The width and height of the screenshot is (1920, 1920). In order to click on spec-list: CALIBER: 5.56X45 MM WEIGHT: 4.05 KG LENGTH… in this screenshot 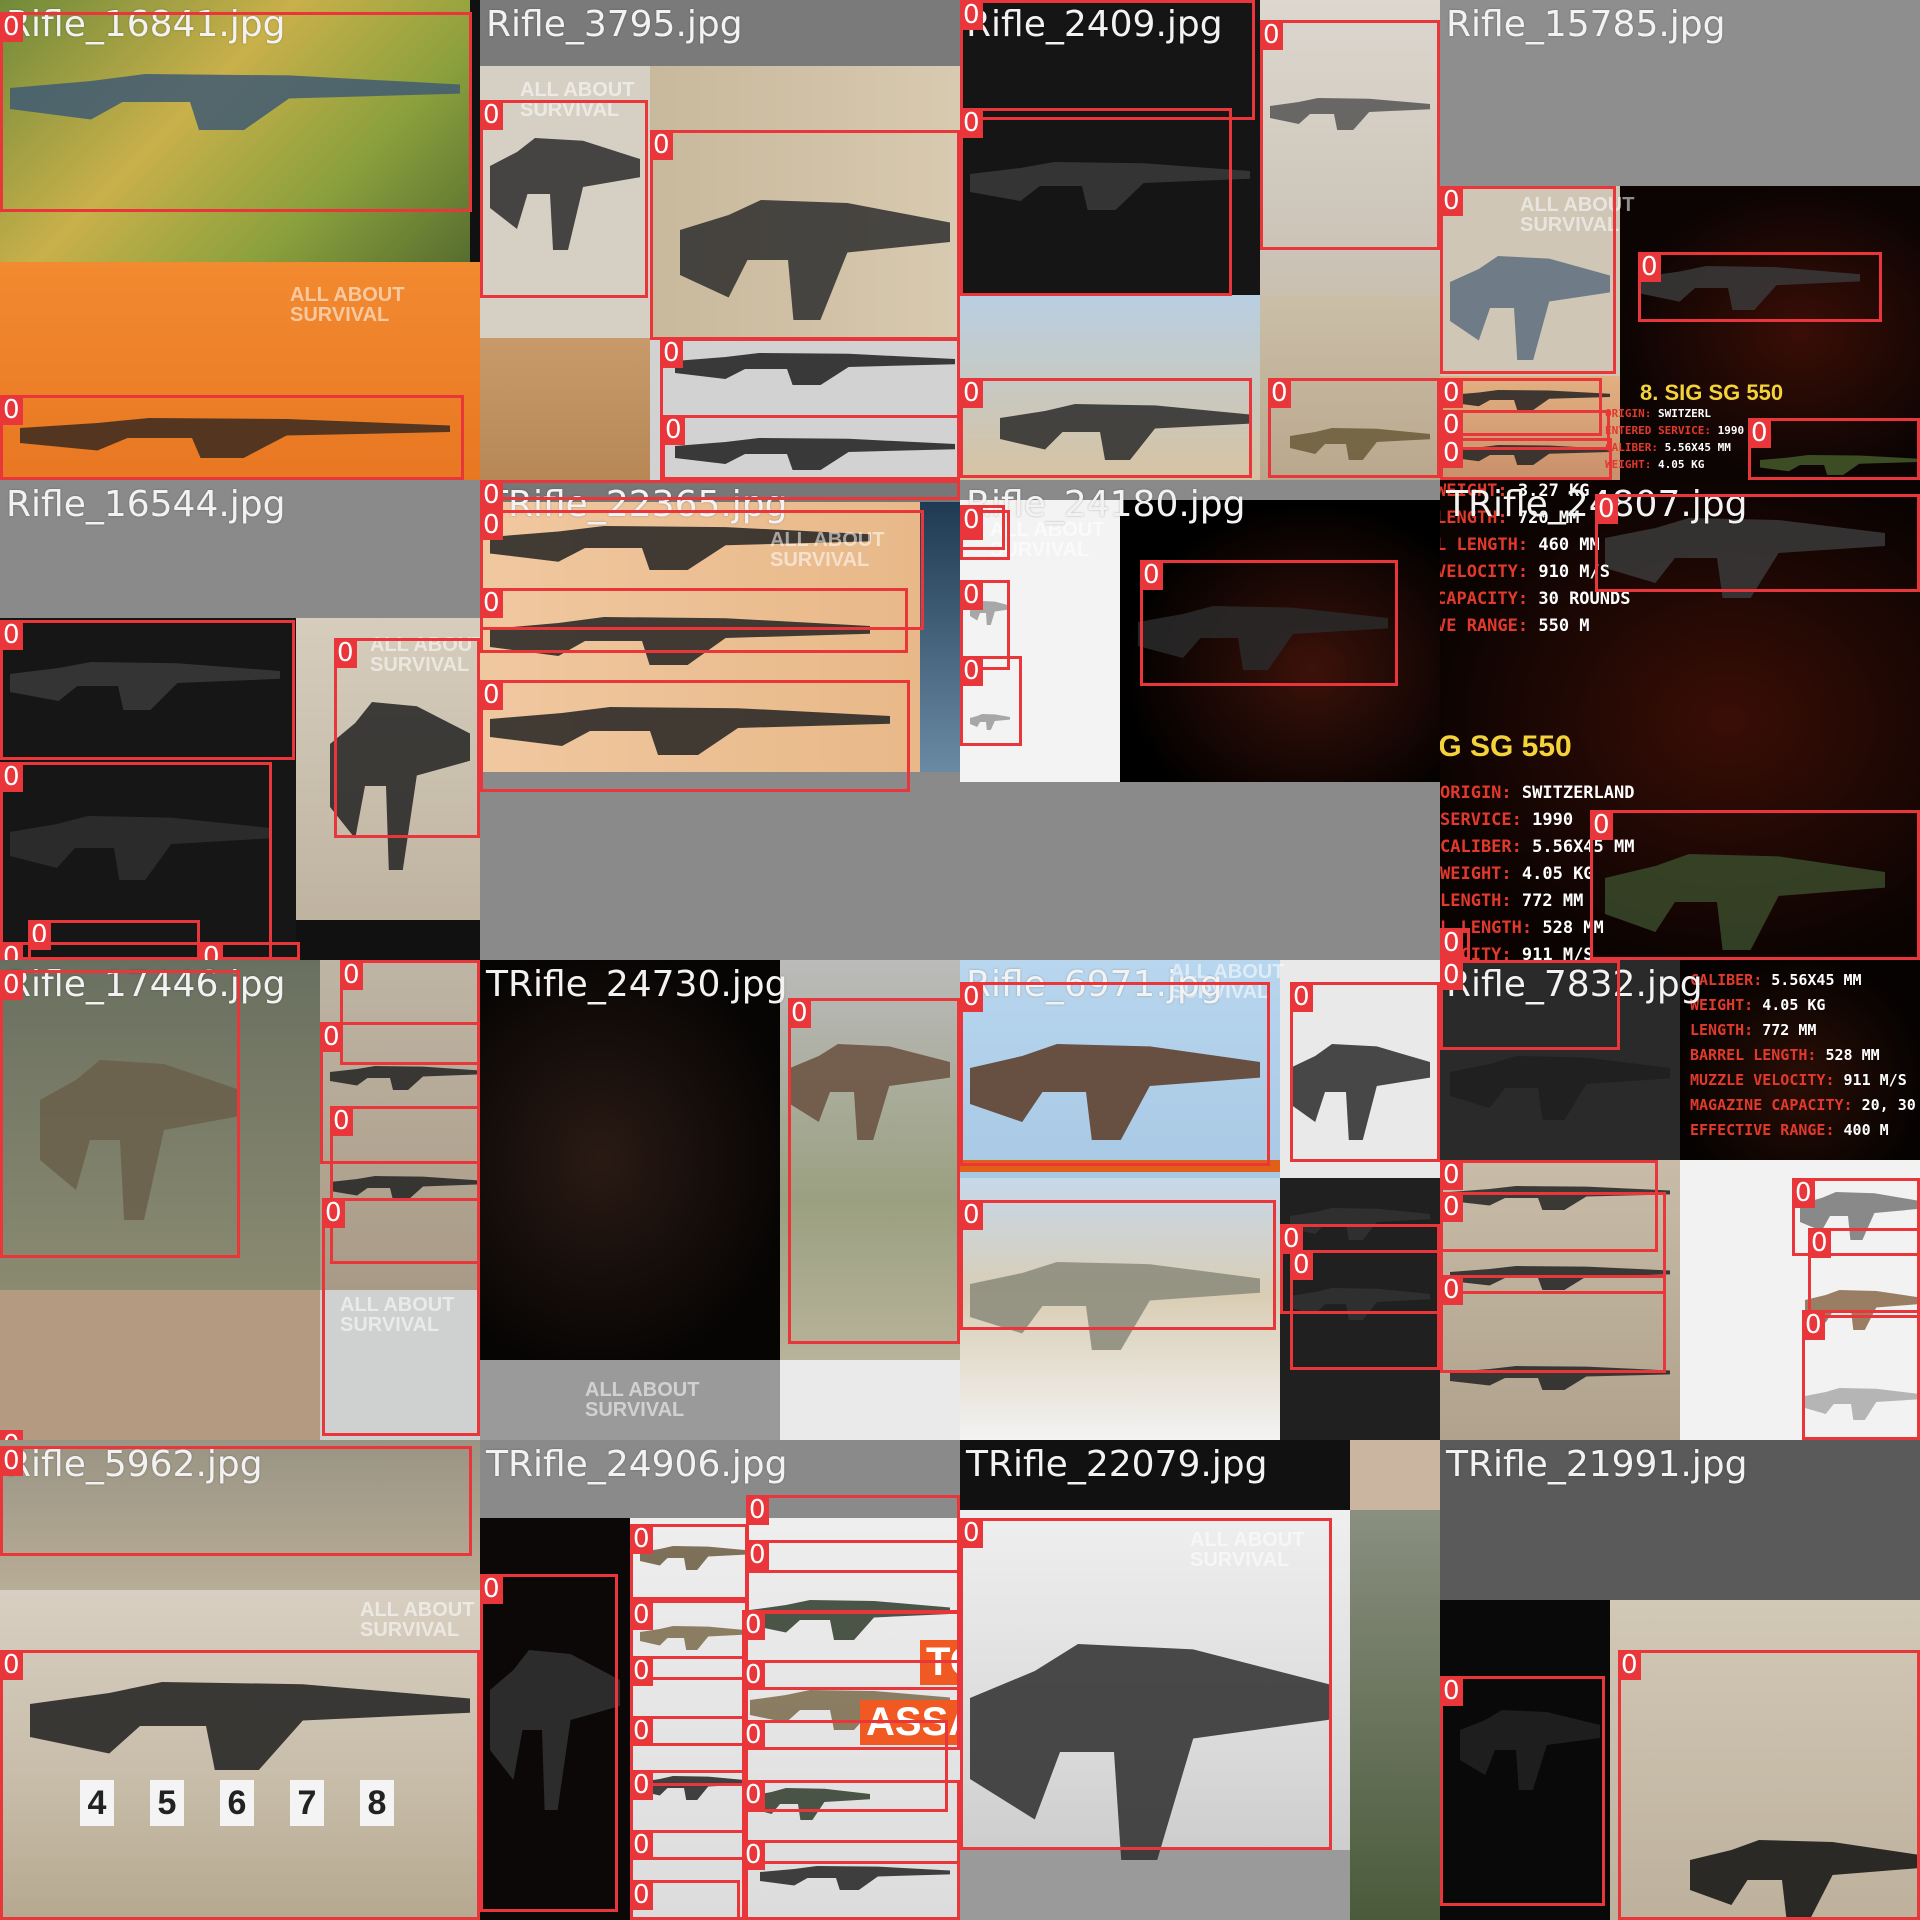, I will do `click(1805, 1055)`.